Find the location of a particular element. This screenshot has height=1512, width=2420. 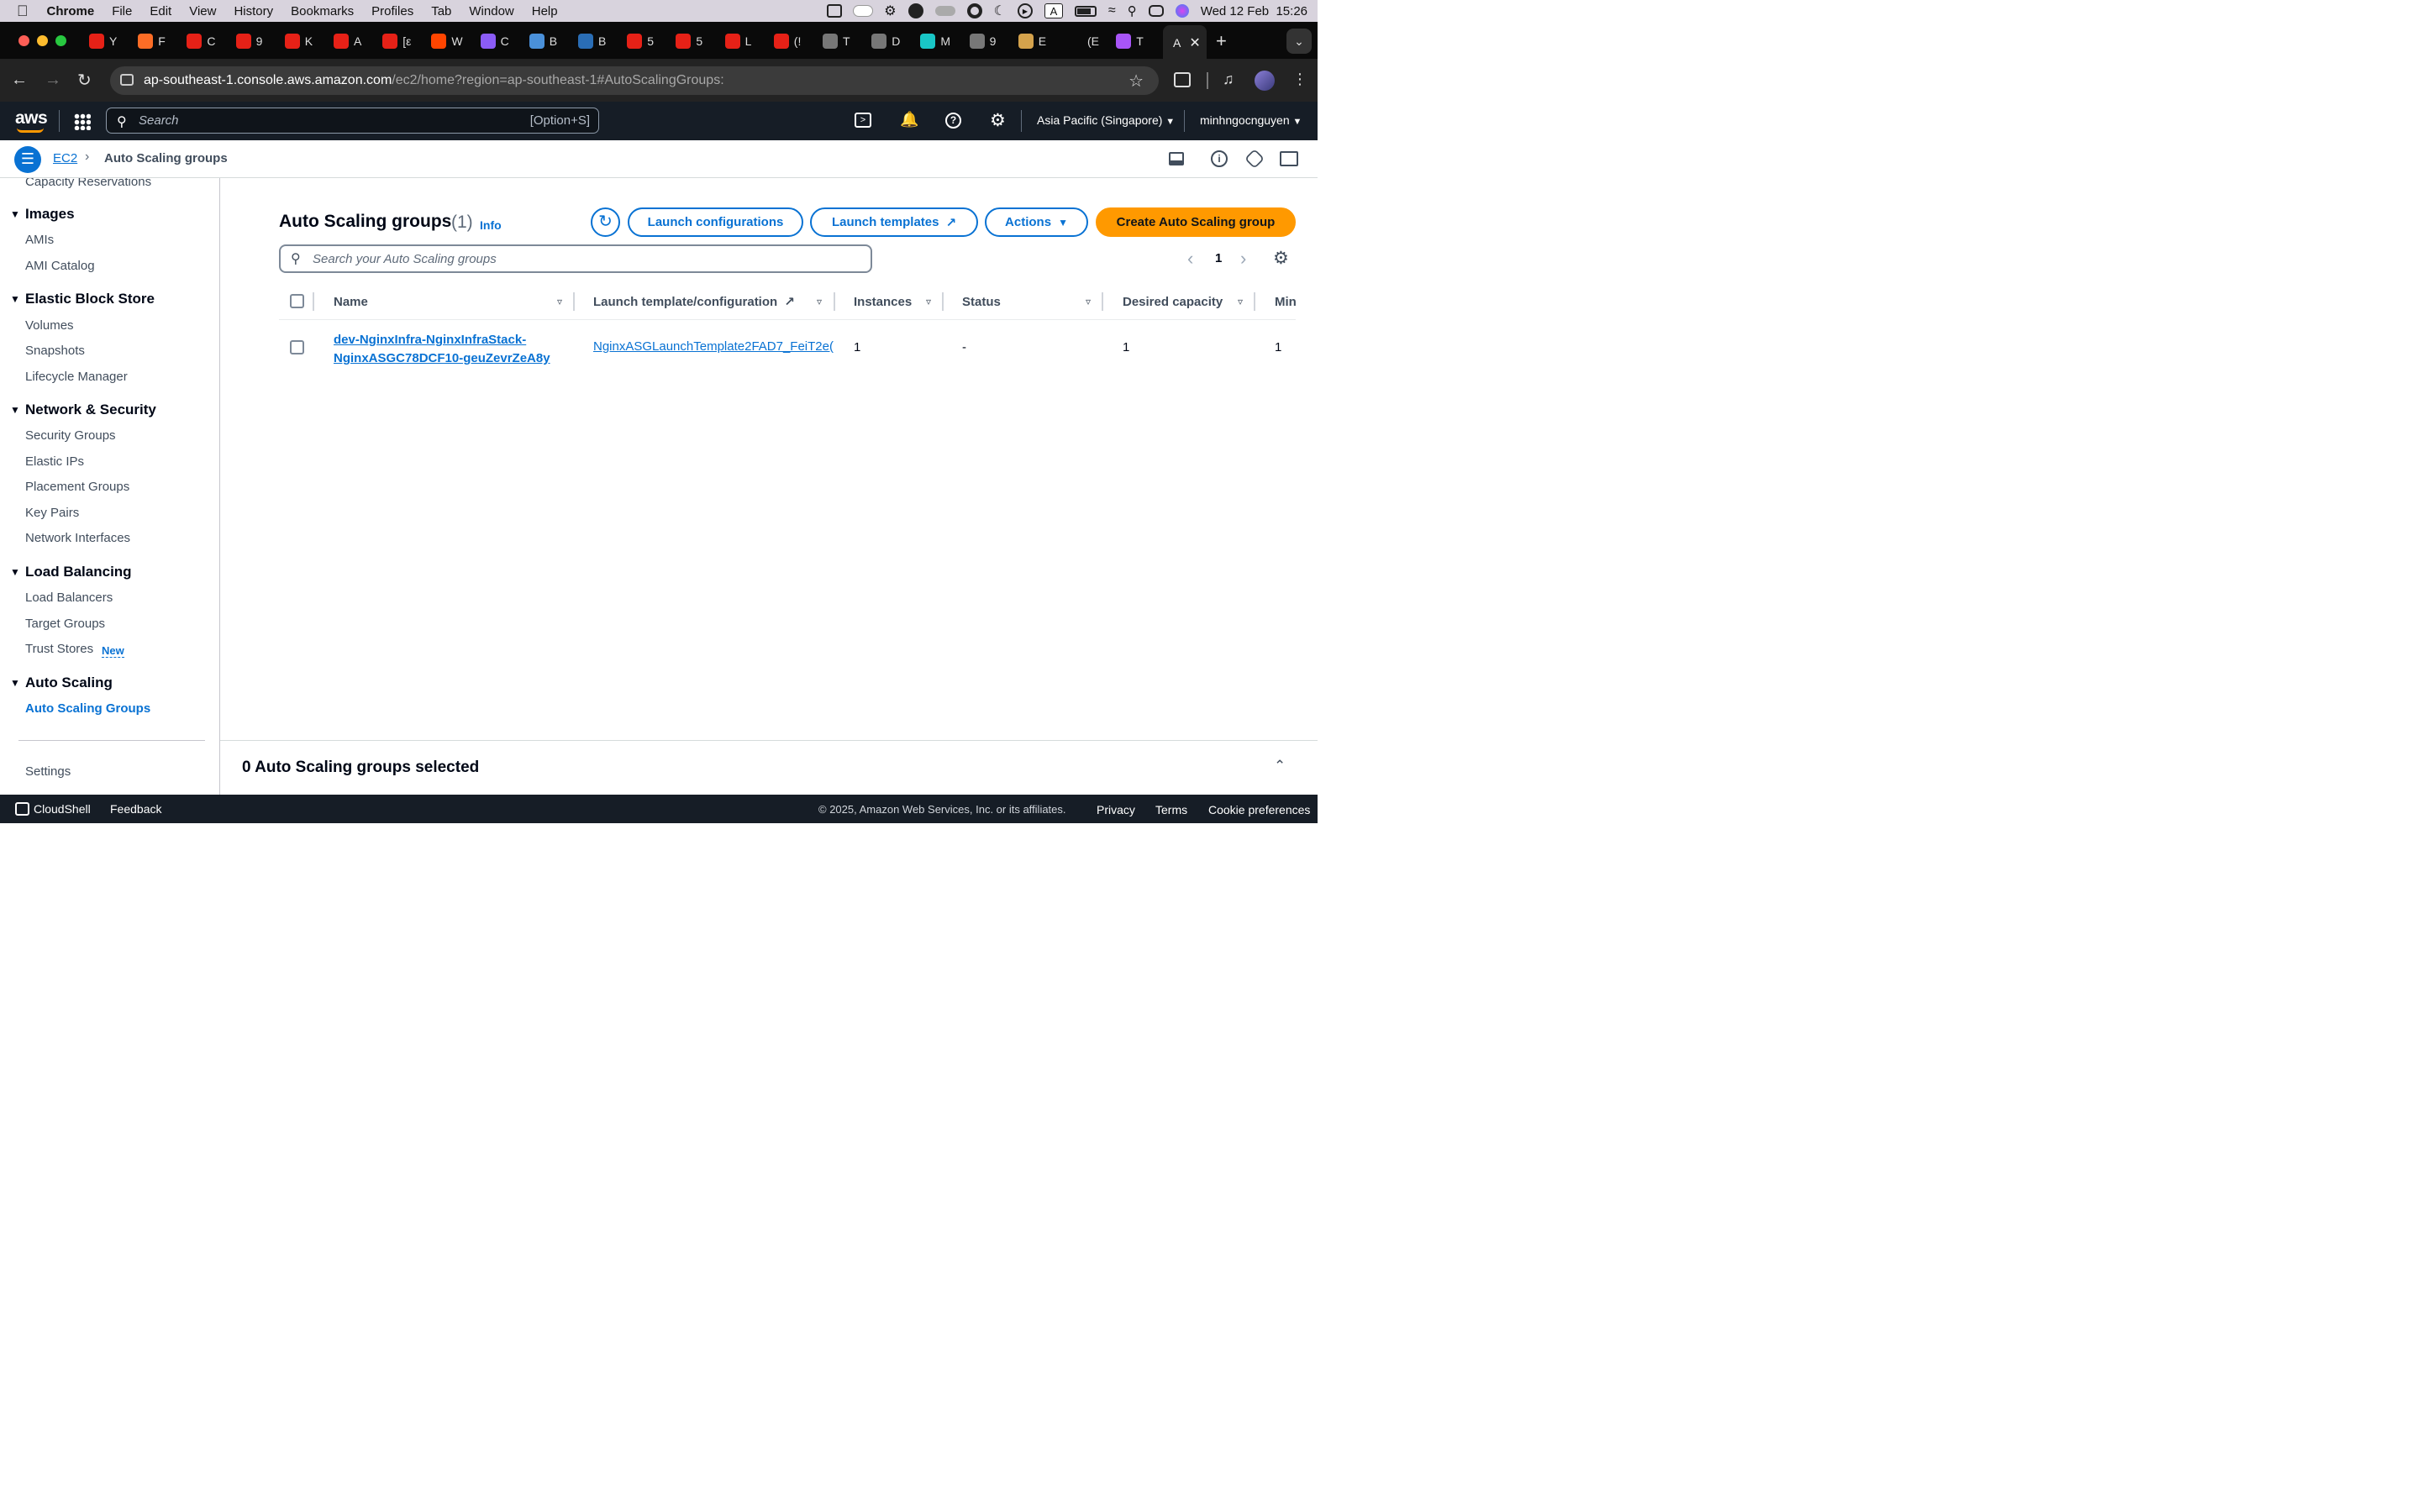

wifi-icon: ≈ is located at coordinates (1112, 10).